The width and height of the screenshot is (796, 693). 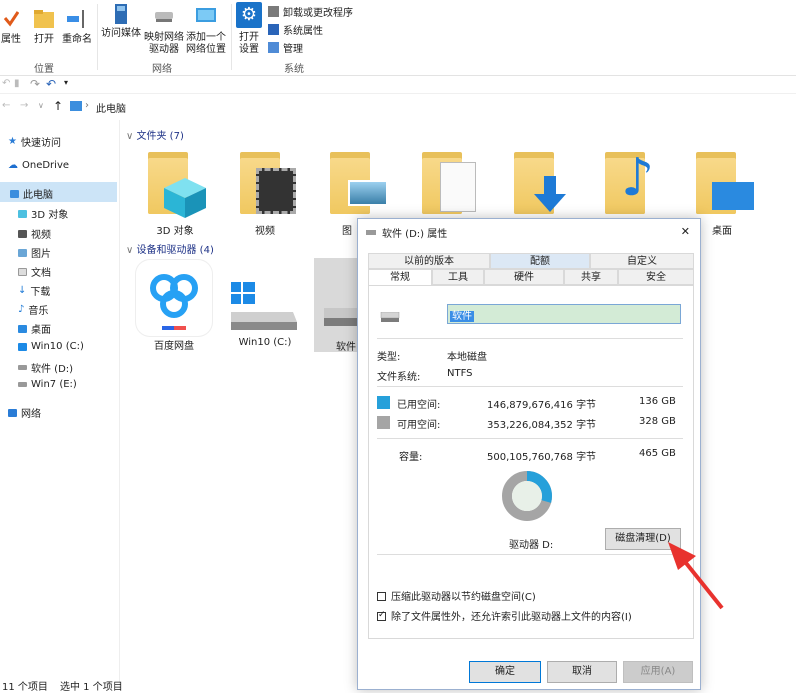 I want to click on film-icon, so click(x=22, y=233).